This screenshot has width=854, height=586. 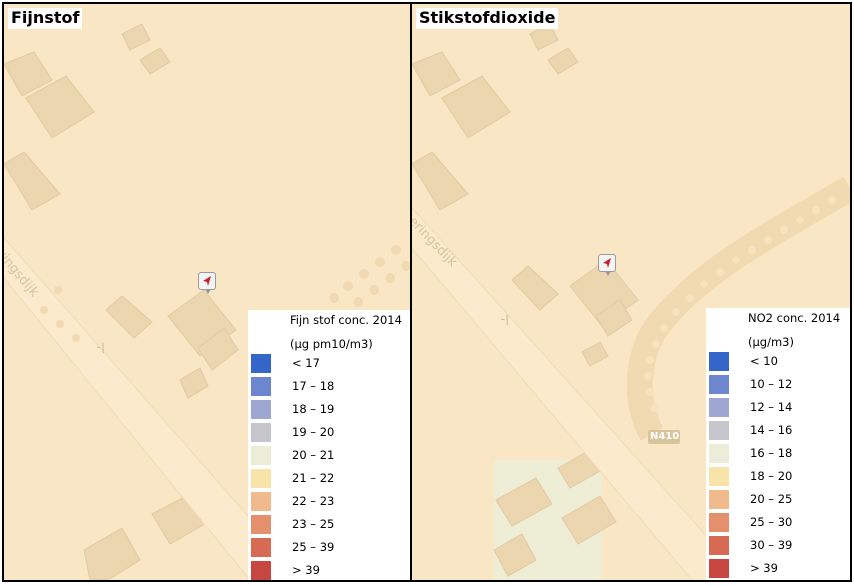 What do you see at coordinates (313, 501) in the screenshot?
I see `legend-label: 22 – 23` at bounding box center [313, 501].